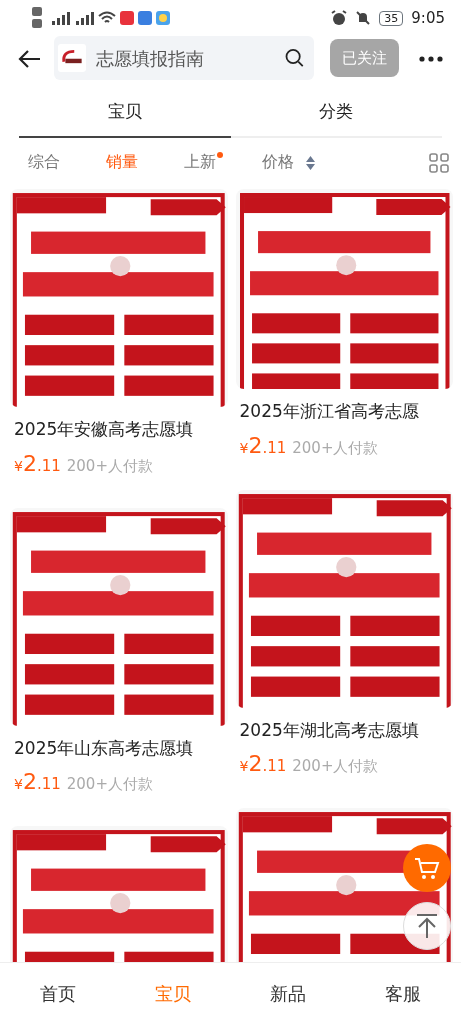  What do you see at coordinates (121, 748) in the screenshot?
I see `product-title: 2025年山东高考志愿填` at bounding box center [121, 748].